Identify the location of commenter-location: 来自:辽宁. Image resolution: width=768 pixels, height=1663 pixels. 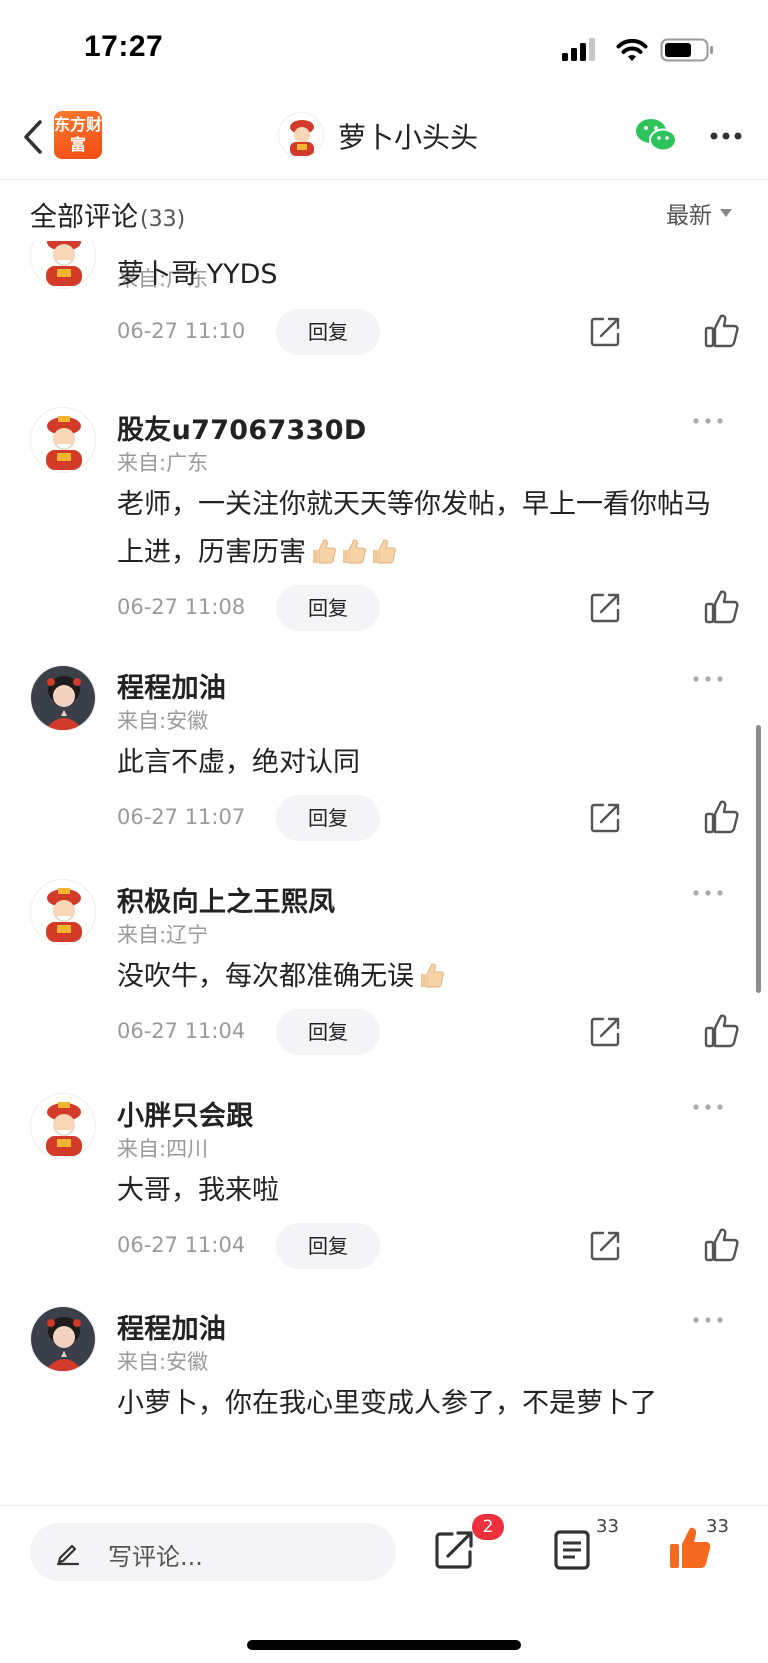
(163, 935).